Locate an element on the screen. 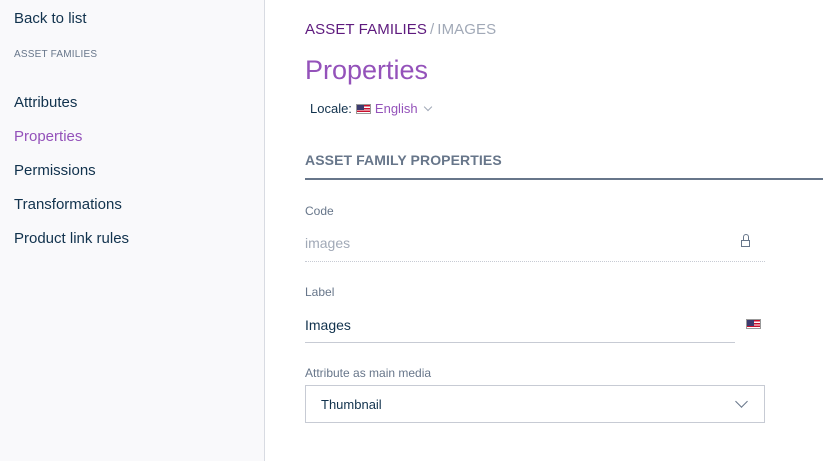  label-field is located at coordinates (520, 328).